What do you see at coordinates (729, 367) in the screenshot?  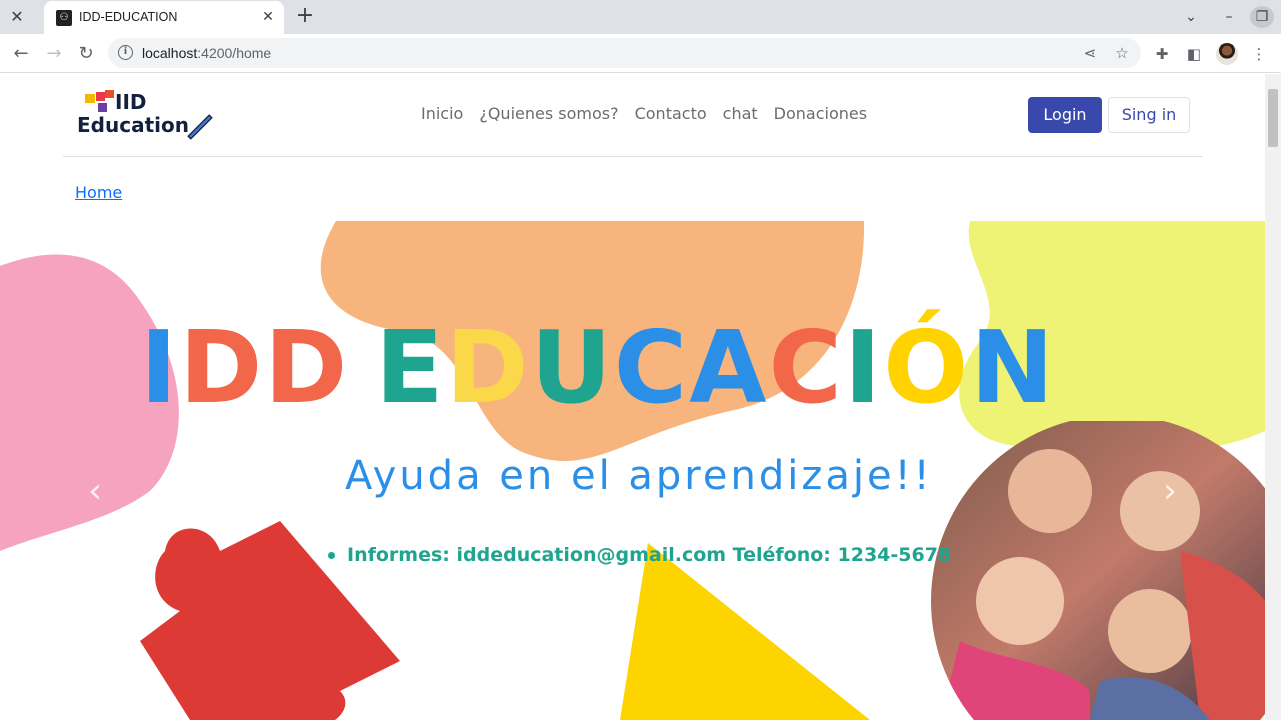 I see `title-letter: A` at bounding box center [729, 367].